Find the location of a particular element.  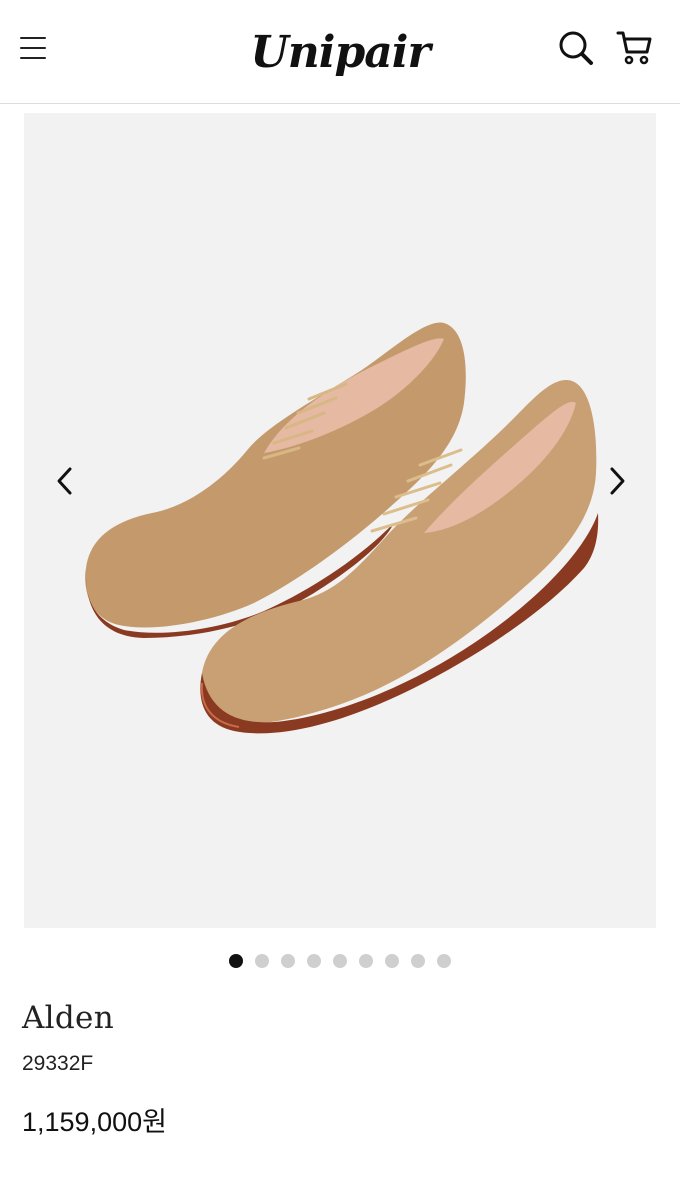

site-logo: Unipair is located at coordinates (340, 53).